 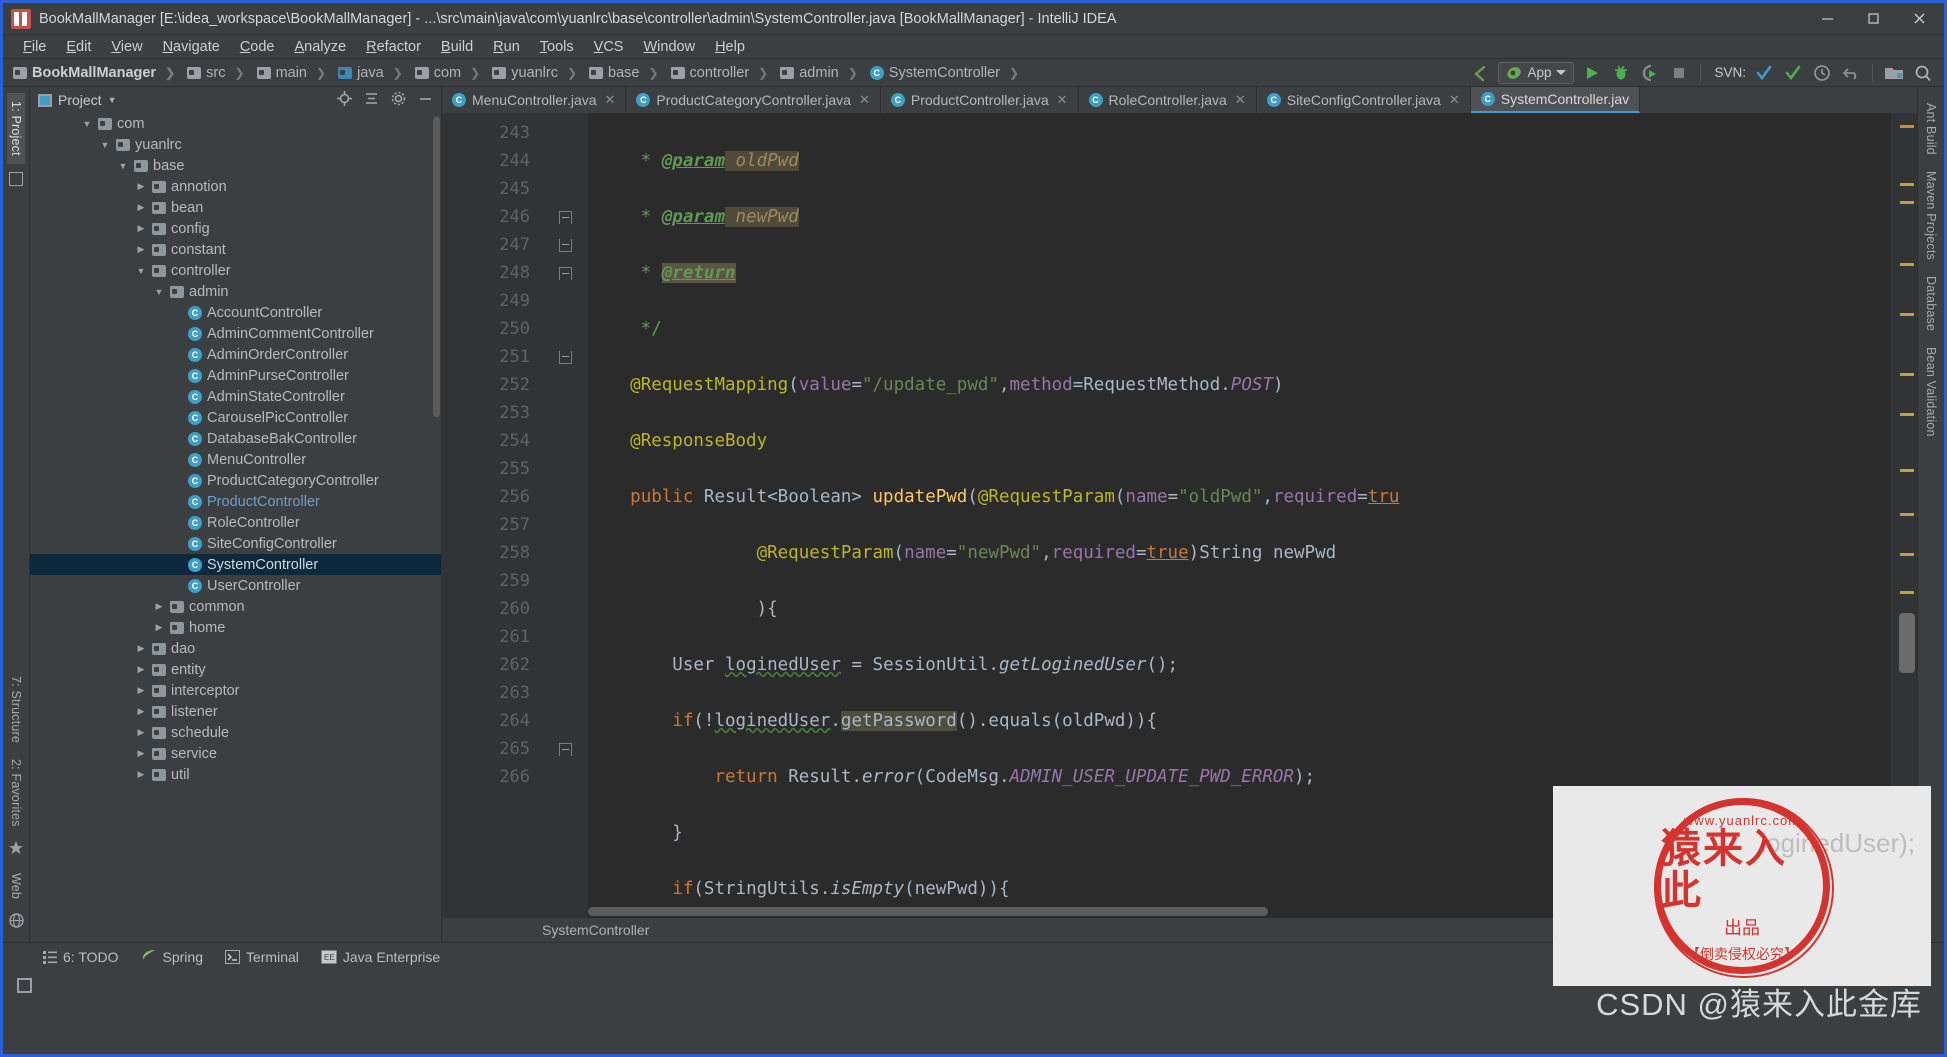 I want to click on sidebar-item-project: 1: Project, so click(x=16, y=128).